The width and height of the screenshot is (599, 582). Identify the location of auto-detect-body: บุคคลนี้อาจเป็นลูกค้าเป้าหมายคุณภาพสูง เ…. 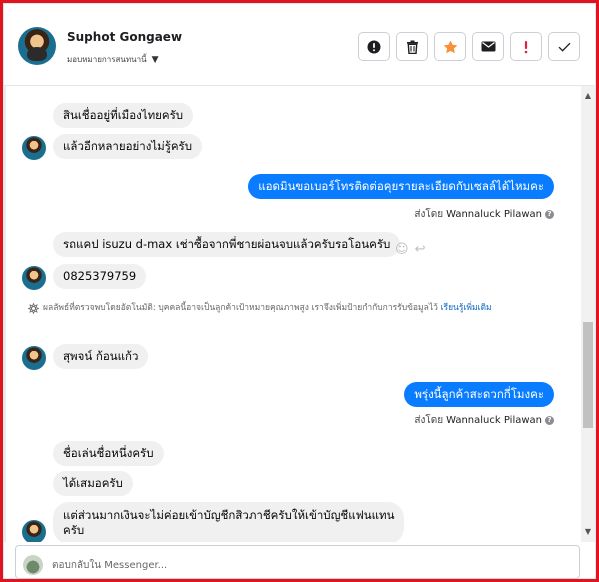
(296, 308).